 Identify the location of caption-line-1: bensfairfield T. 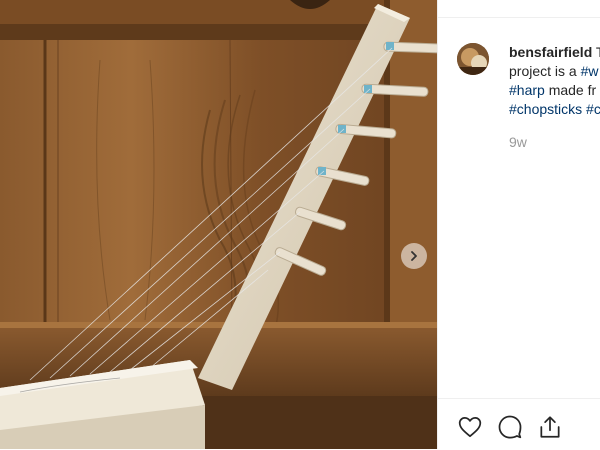
(554, 52).